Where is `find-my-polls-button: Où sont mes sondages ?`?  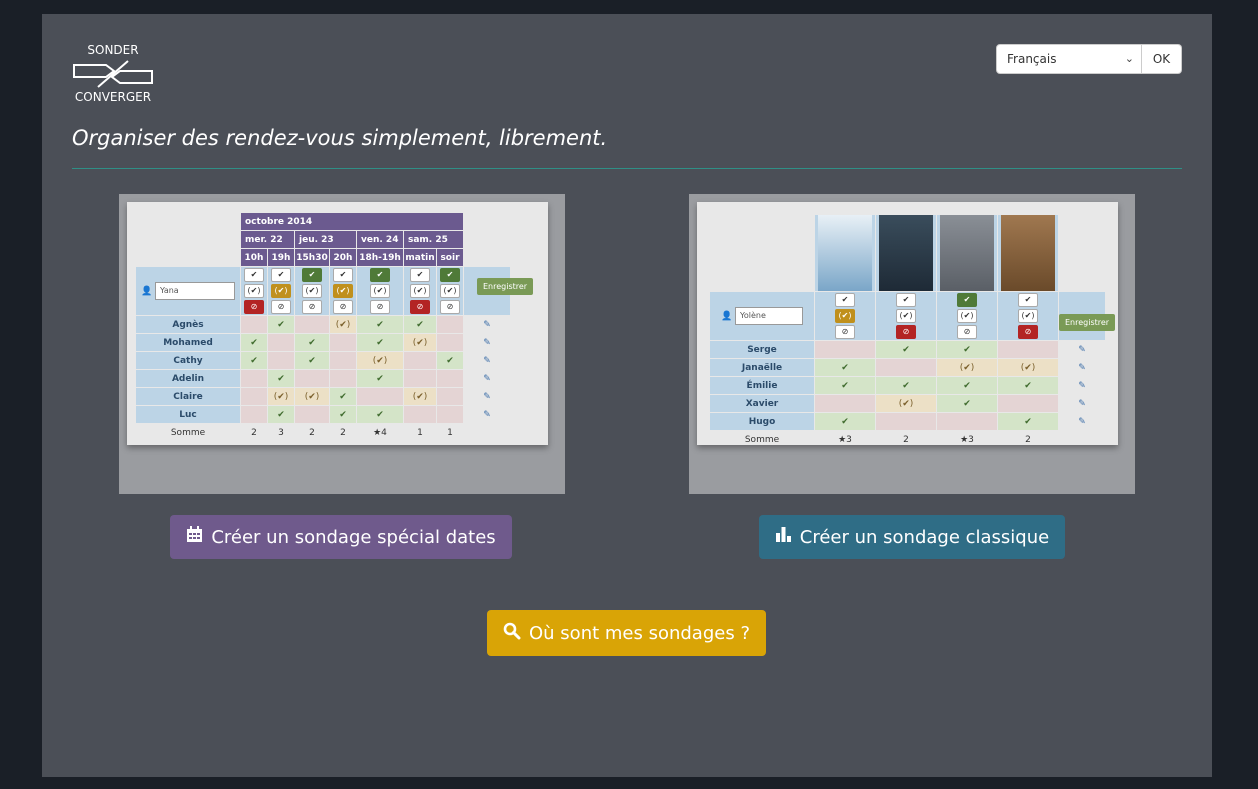 find-my-polls-button: Où sont mes sondages ? is located at coordinates (626, 633).